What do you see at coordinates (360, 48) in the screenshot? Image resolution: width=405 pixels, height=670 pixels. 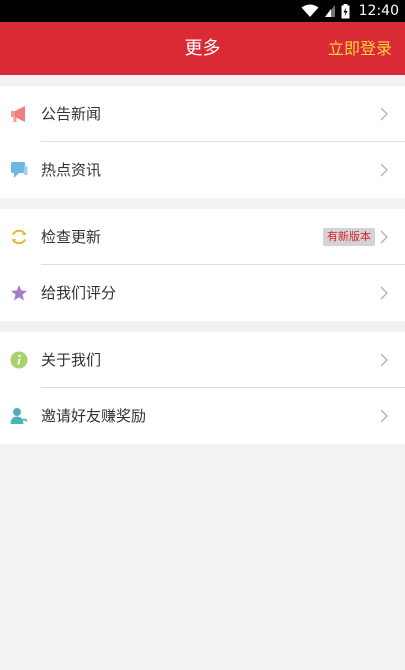 I see `login-button: 立即登录` at bounding box center [360, 48].